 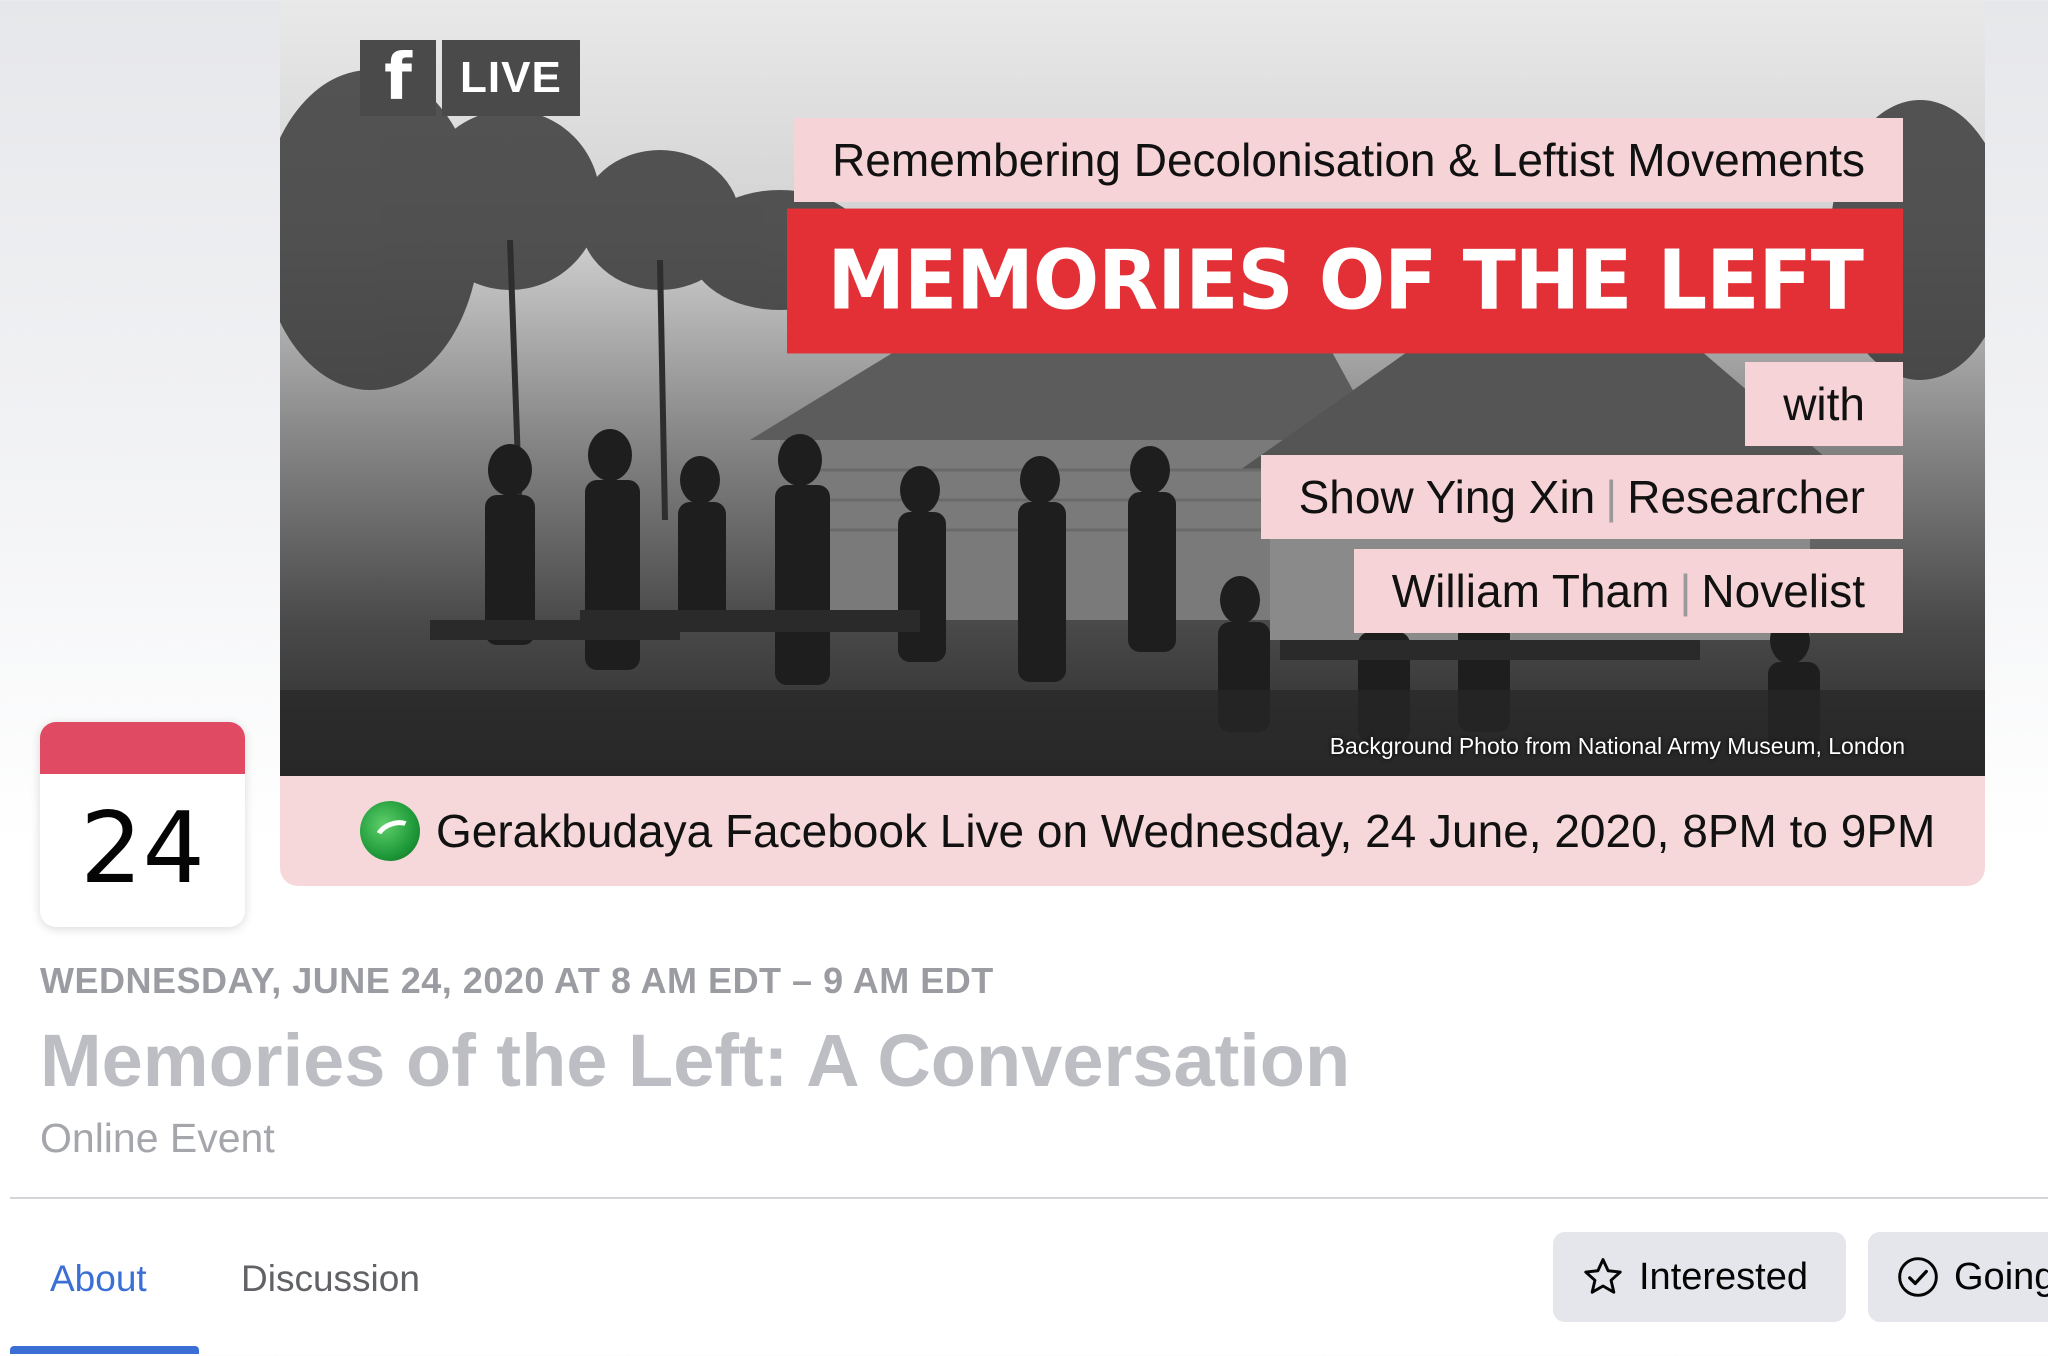 I want to click on going-label: Going, so click(x=2001, y=1276).